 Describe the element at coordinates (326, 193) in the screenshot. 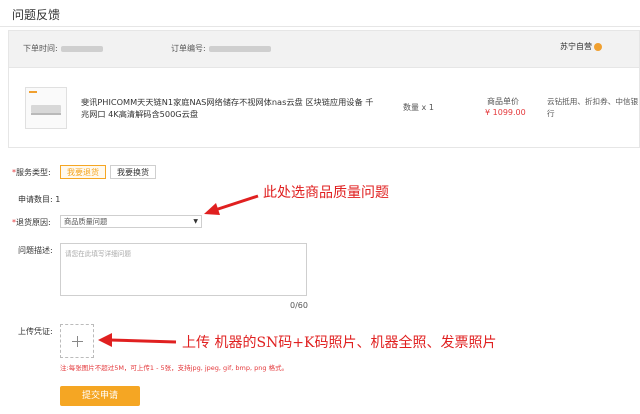

I see `annotation-reason-note: 此处选商品质量问题` at that location.